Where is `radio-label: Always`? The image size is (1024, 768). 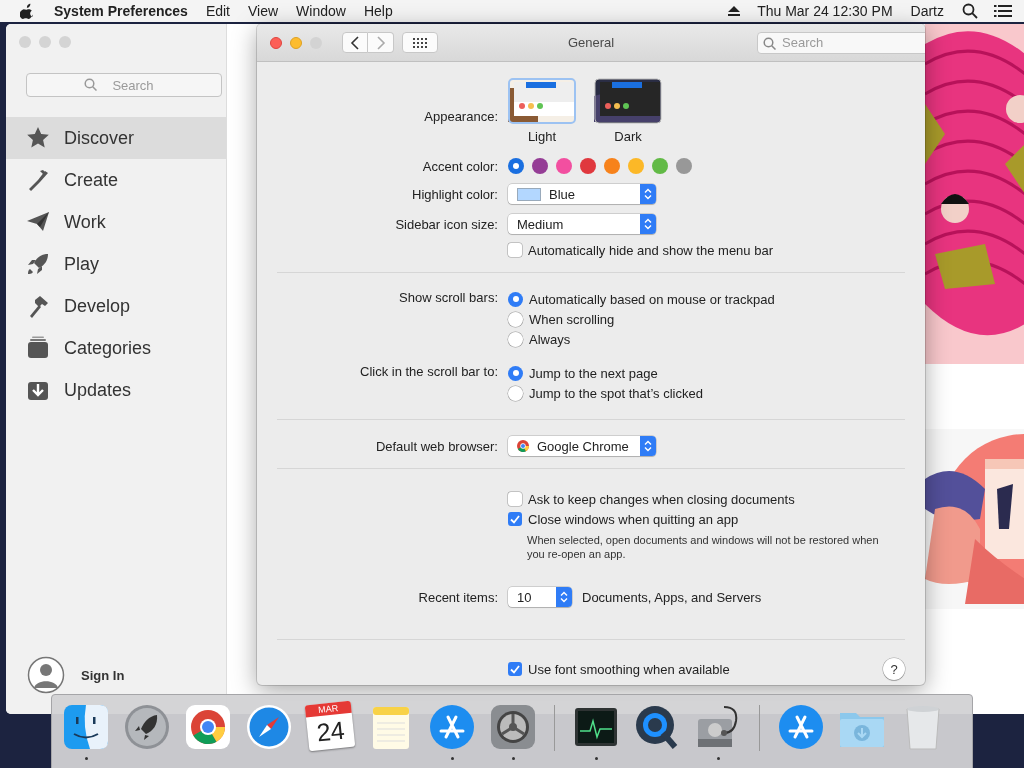
radio-label: Always is located at coordinates (550, 339).